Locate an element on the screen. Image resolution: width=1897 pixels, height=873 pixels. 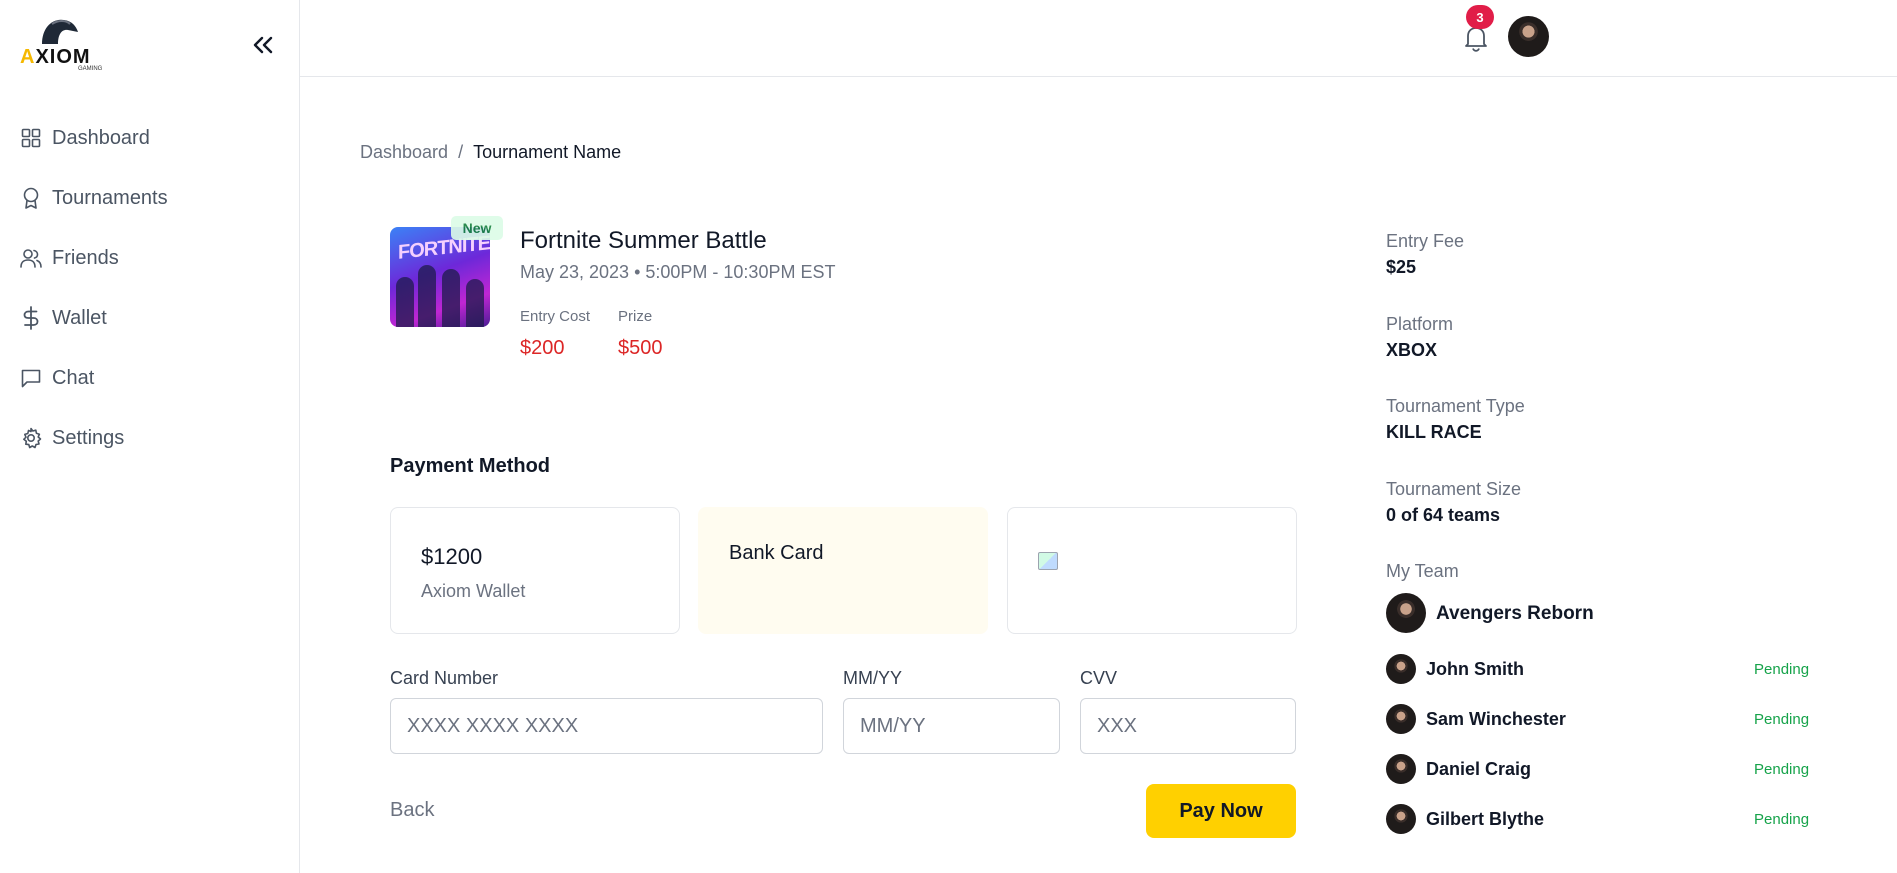
chevrons-left-icon is located at coordinates (263, 45).